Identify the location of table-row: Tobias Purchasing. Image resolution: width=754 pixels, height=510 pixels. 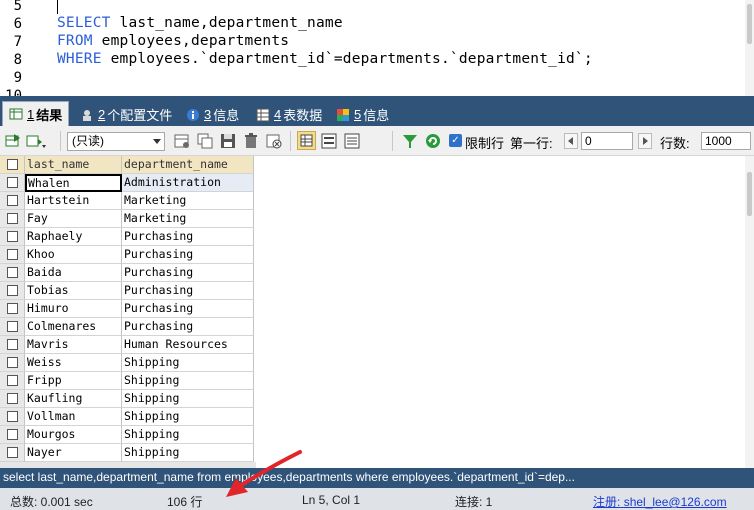
(128, 291).